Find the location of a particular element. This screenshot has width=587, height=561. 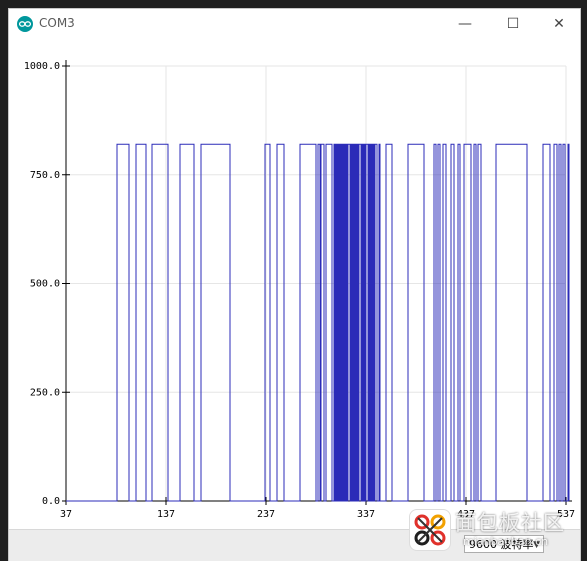

x-tick-label-4: 437 is located at coordinates (466, 514).